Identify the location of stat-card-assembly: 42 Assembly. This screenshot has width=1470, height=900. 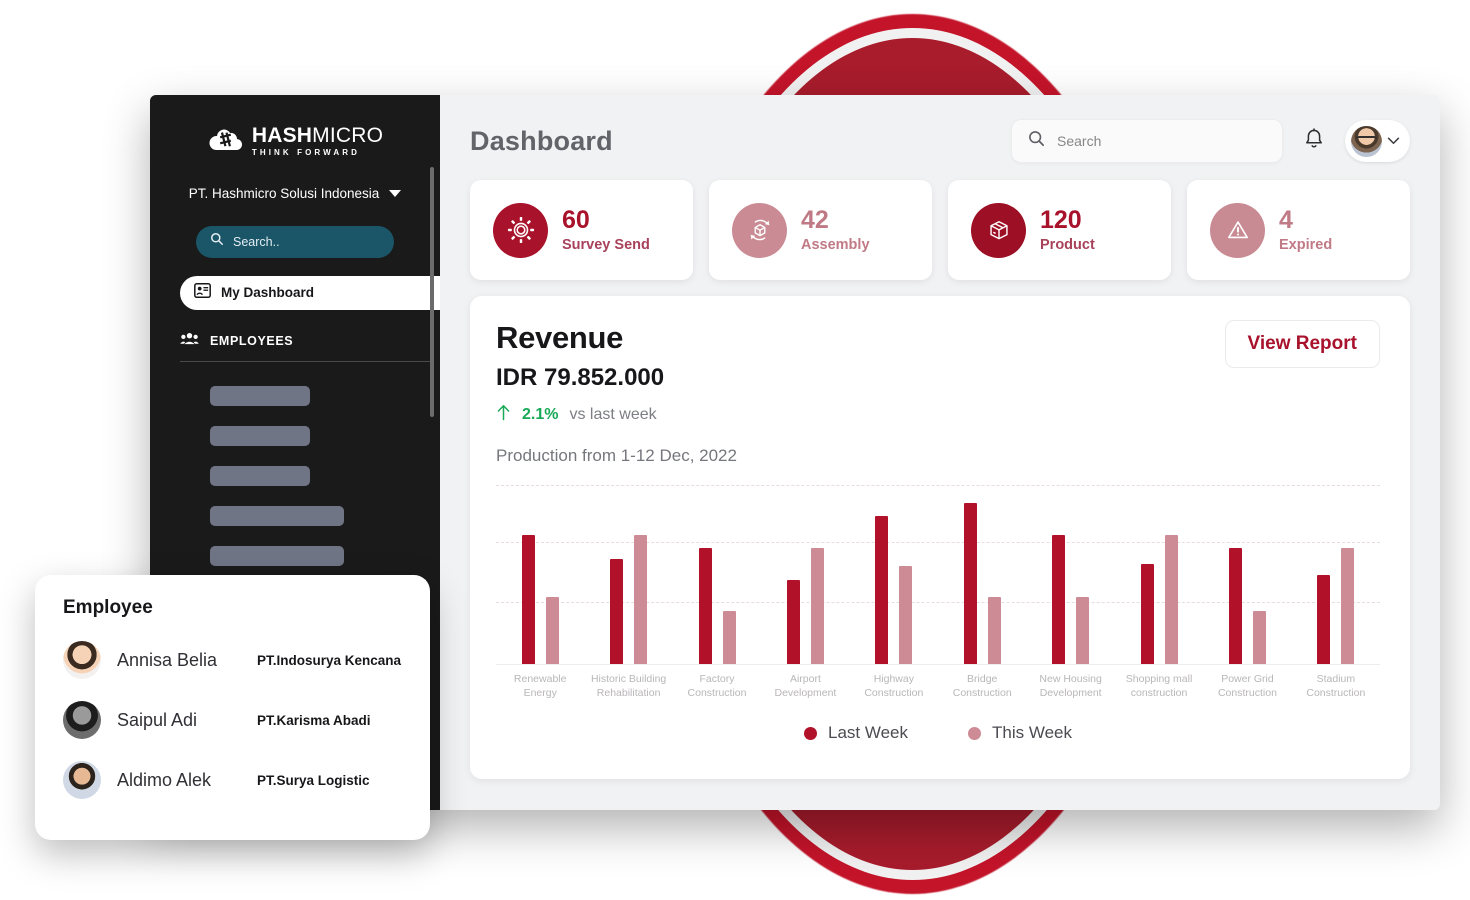
(820, 230).